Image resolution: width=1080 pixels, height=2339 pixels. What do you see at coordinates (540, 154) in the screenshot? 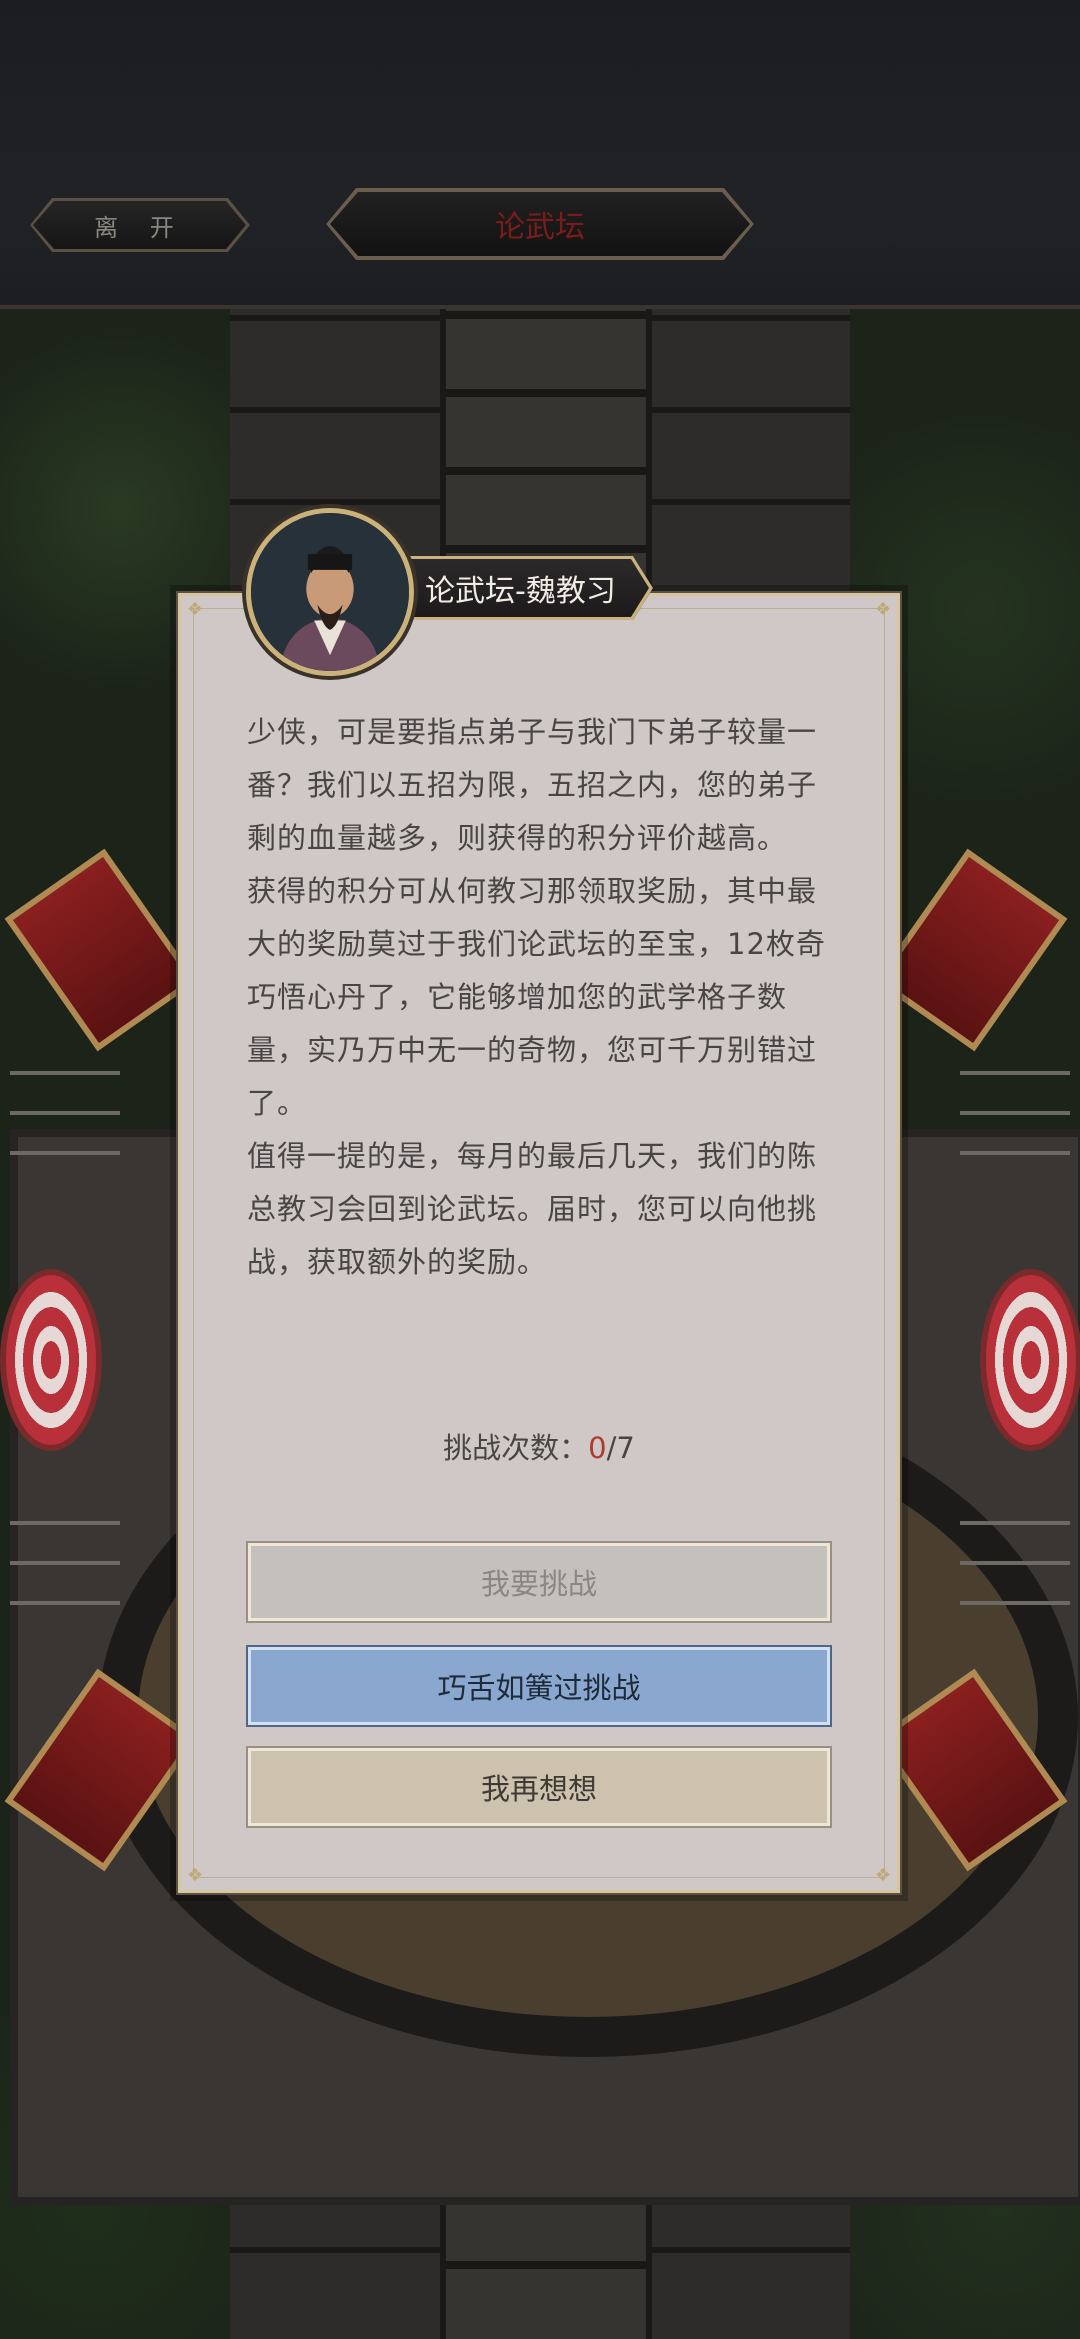
I see `top-bar: 离 开 论武坛` at bounding box center [540, 154].